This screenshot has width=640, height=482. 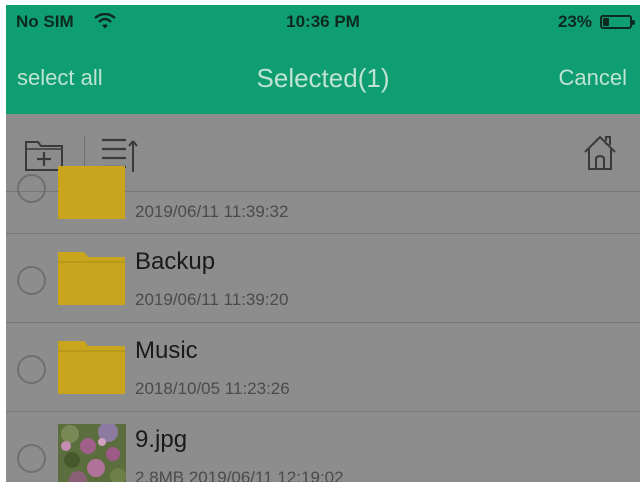 I want to click on file-meta: 2.8MB 2019/06/11 12:19:02, so click(x=239, y=475).